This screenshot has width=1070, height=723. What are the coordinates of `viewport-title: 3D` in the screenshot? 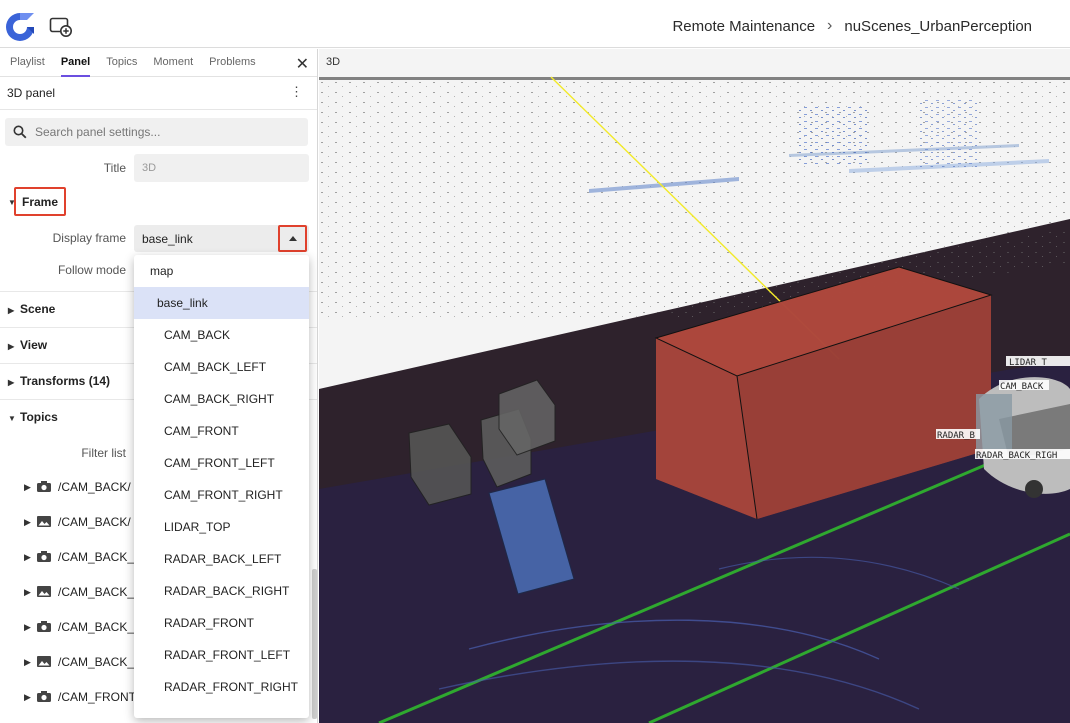 It's located at (333, 62).